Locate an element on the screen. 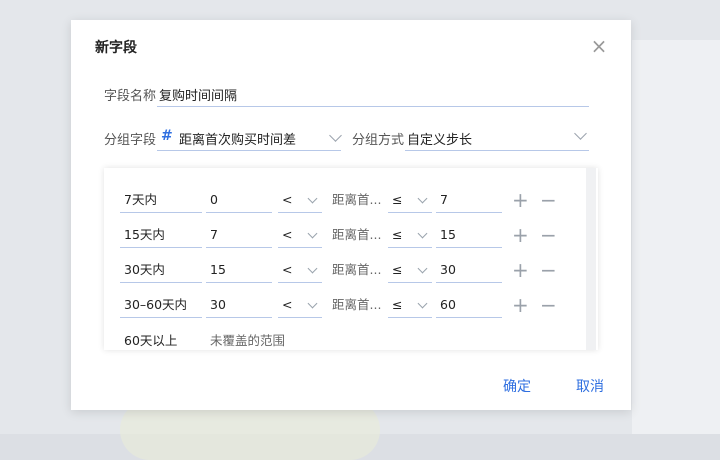 The image size is (720, 460). scrollbar is located at coordinates (591, 259).